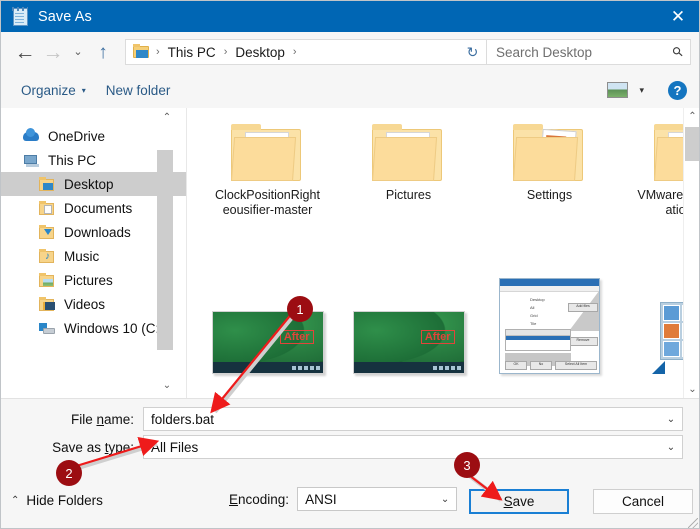  What do you see at coordinates (97, 232) in the screenshot?
I see `sidebar-item-label: Downloads` at bounding box center [97, 232].